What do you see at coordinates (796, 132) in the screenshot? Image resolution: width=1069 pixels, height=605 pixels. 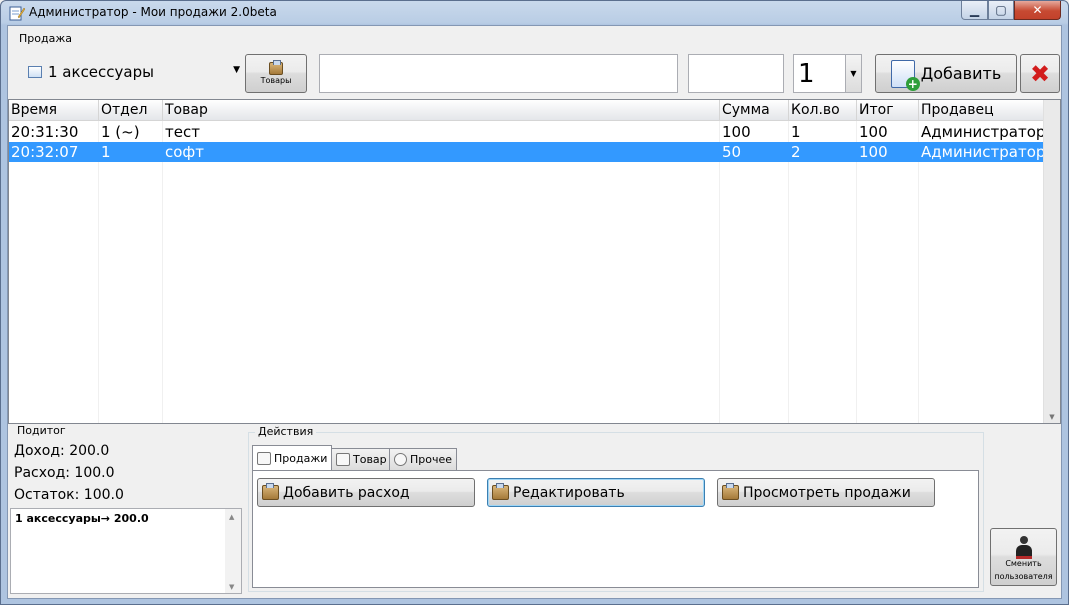 I see `cell-qty: 1` at bounding box center [796, 132].